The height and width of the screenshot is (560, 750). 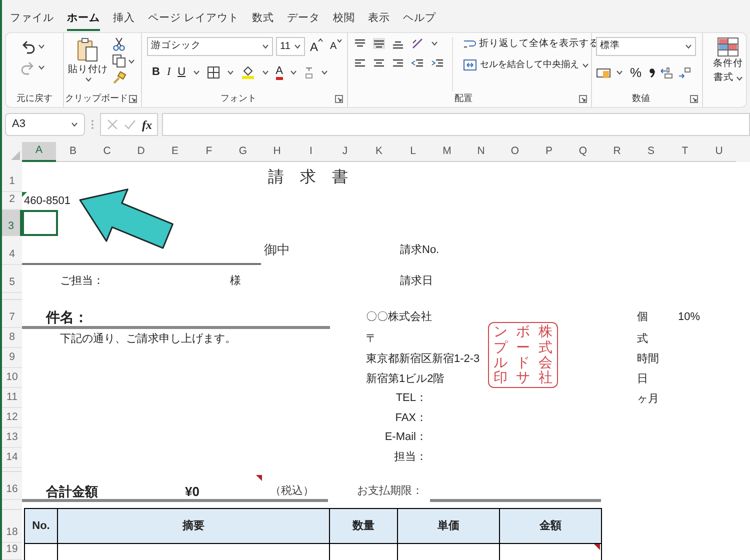 I want to click on increase-indent-icon, so click(x=437, y=63).